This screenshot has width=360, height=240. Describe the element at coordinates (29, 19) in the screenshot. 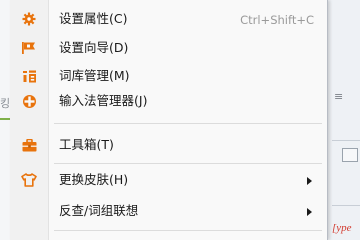

I see `gear-icon` at that location.